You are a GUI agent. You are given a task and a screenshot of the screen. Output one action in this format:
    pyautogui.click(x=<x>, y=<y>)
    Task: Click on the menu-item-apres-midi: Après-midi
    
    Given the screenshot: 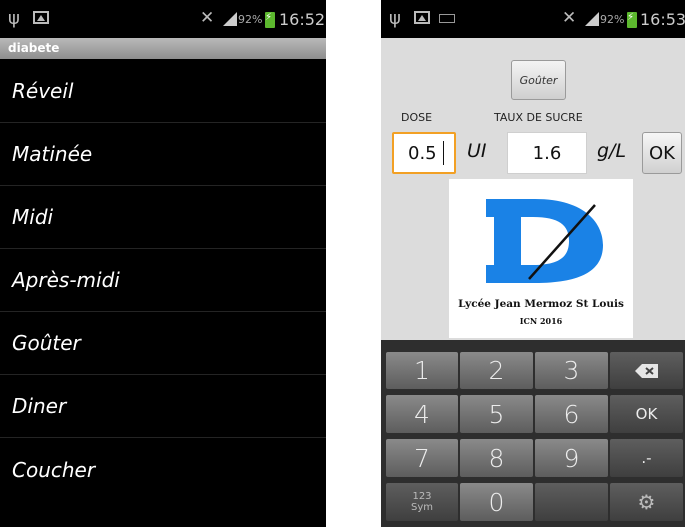 What is the action you would take?
    pyautogui.click(x=163, y=280)
    